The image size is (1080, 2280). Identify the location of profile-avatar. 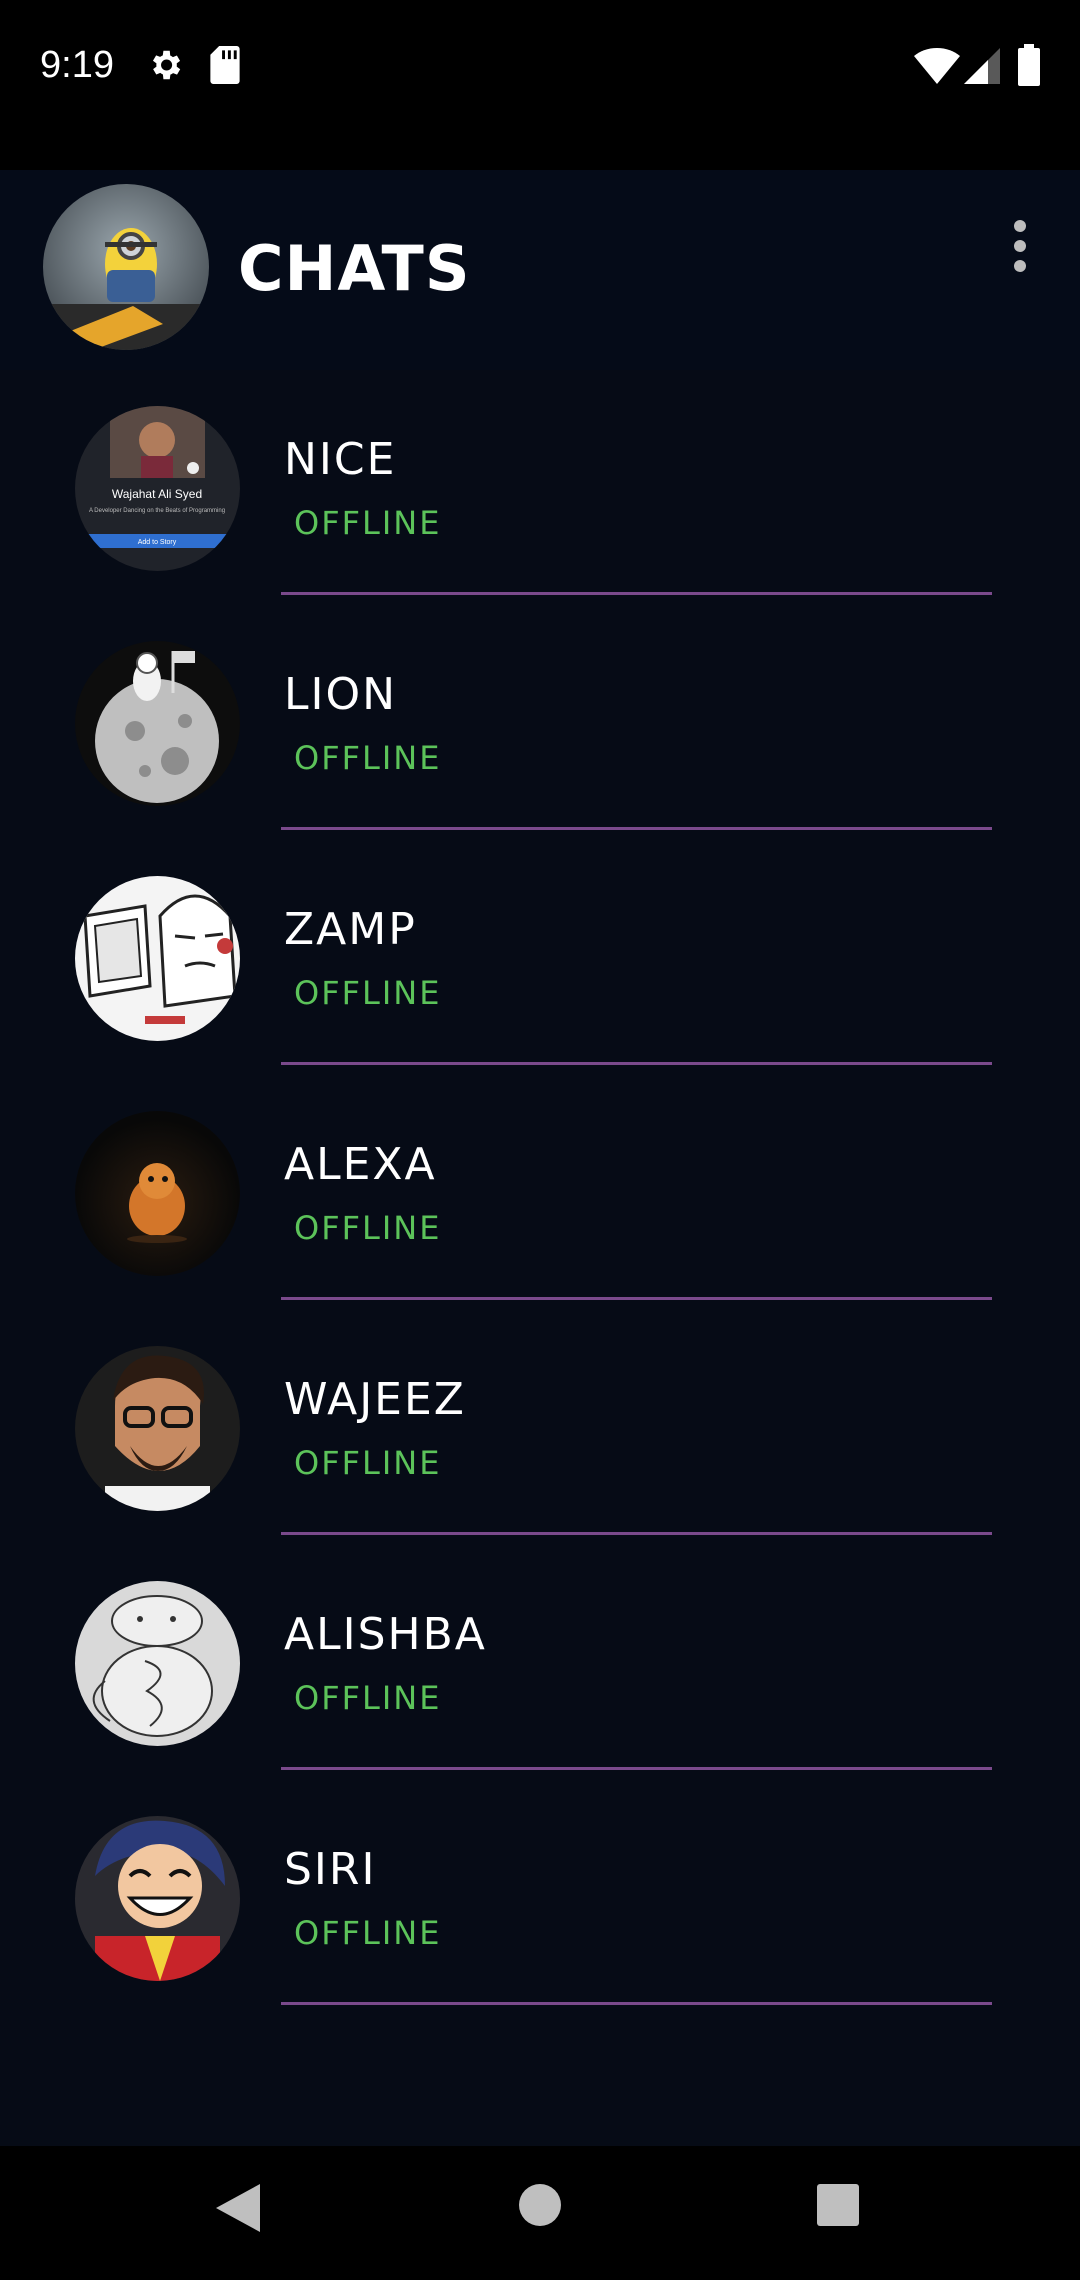
(126, 267).